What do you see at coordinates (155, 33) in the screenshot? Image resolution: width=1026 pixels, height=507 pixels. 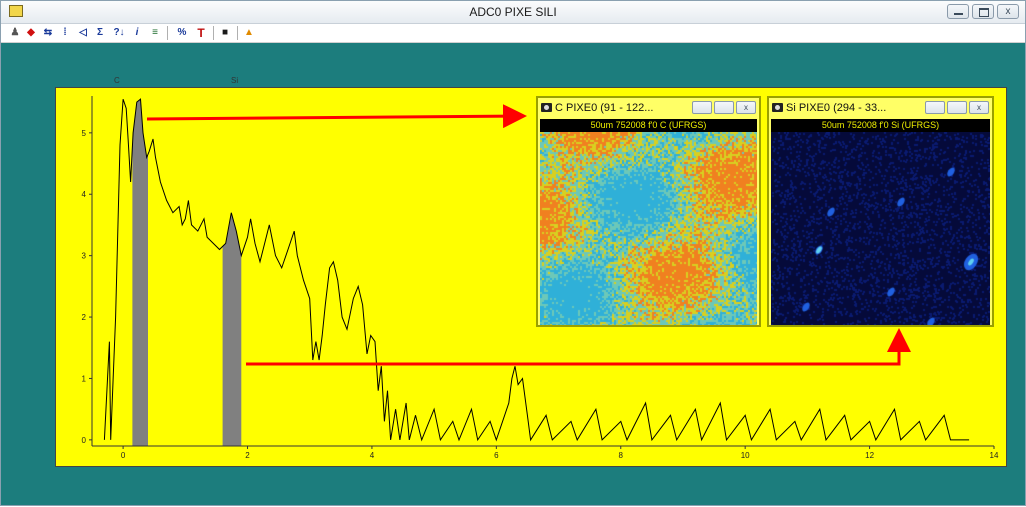 I see `list-icon: ≡` at bounding box center [155, 33].